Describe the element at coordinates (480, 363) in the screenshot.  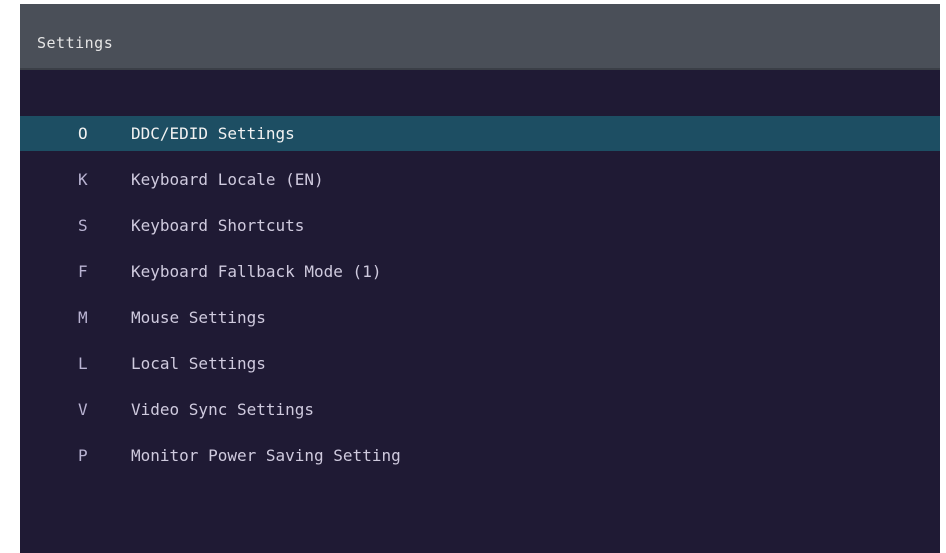
I see `menu-item-local-settings: L Local Settings` at that location.